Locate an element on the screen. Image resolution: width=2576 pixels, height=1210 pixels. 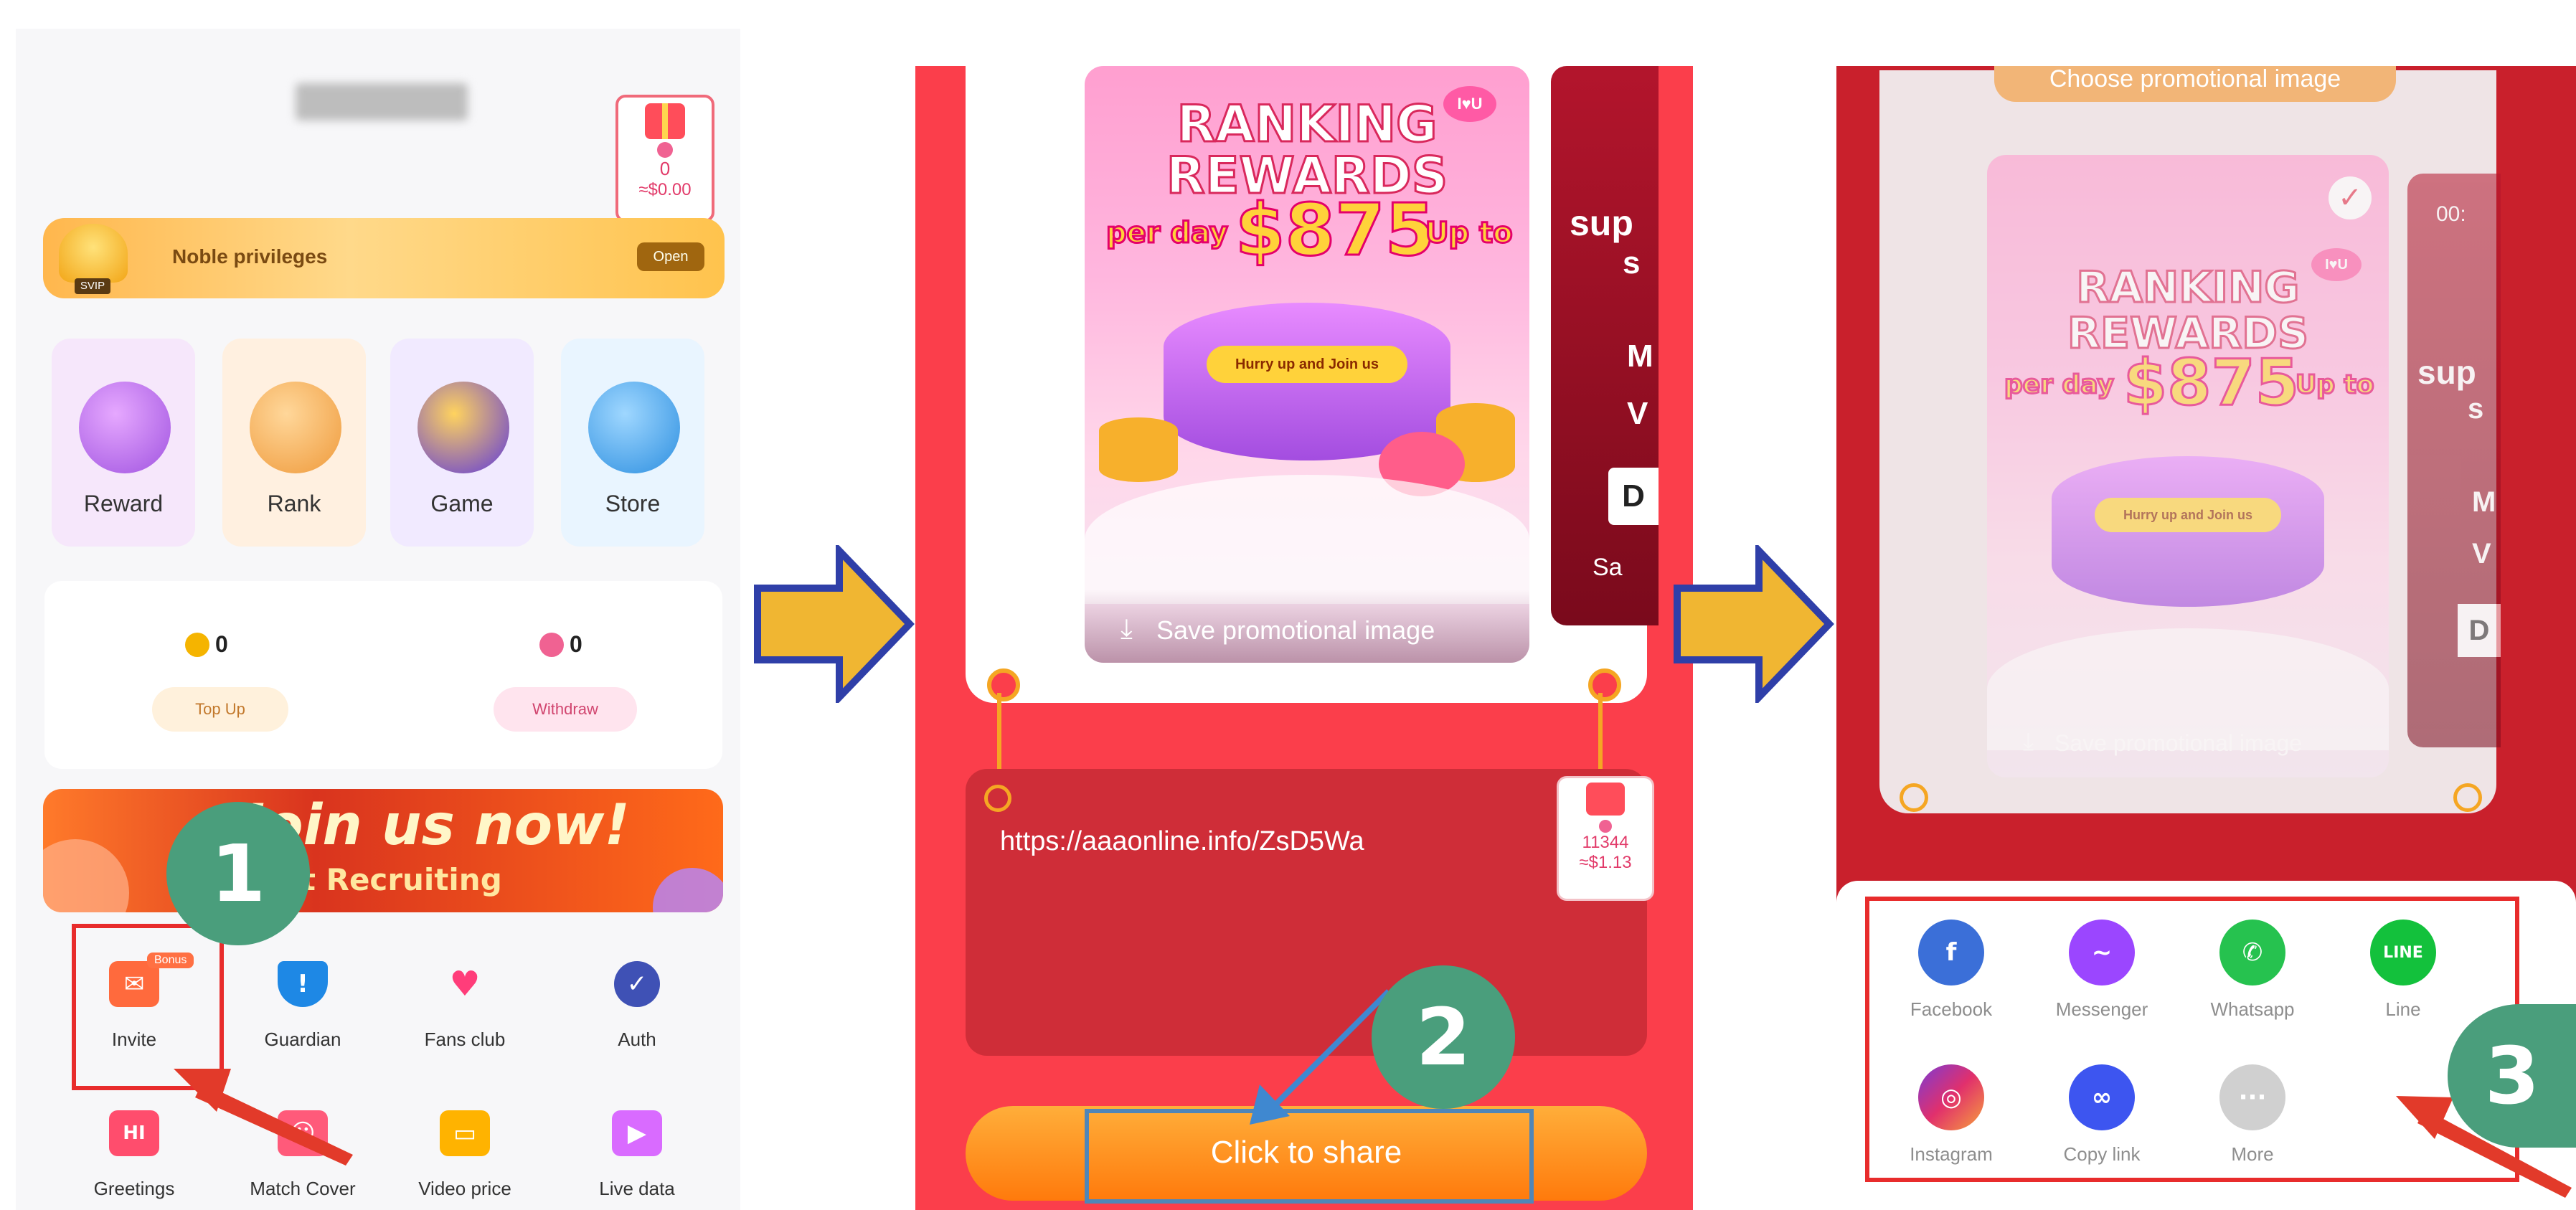
tile-store: Store is located at coordinates (632, 443).